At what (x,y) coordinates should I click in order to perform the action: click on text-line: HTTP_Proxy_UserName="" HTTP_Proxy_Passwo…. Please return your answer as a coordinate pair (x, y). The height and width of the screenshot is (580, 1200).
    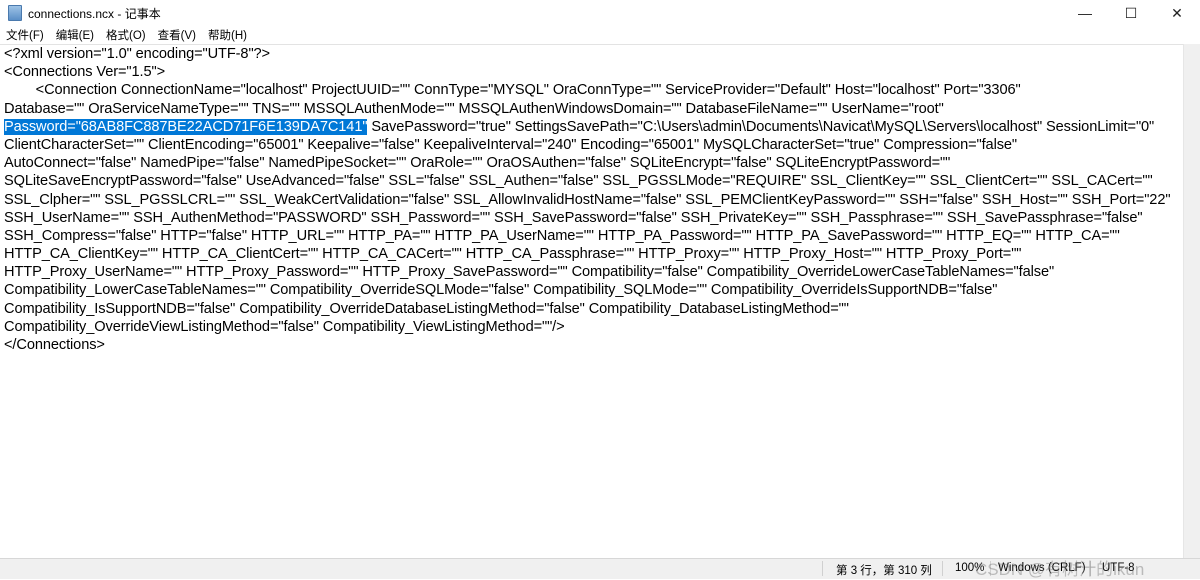
    Looking at the image, I should click on (529, 272).